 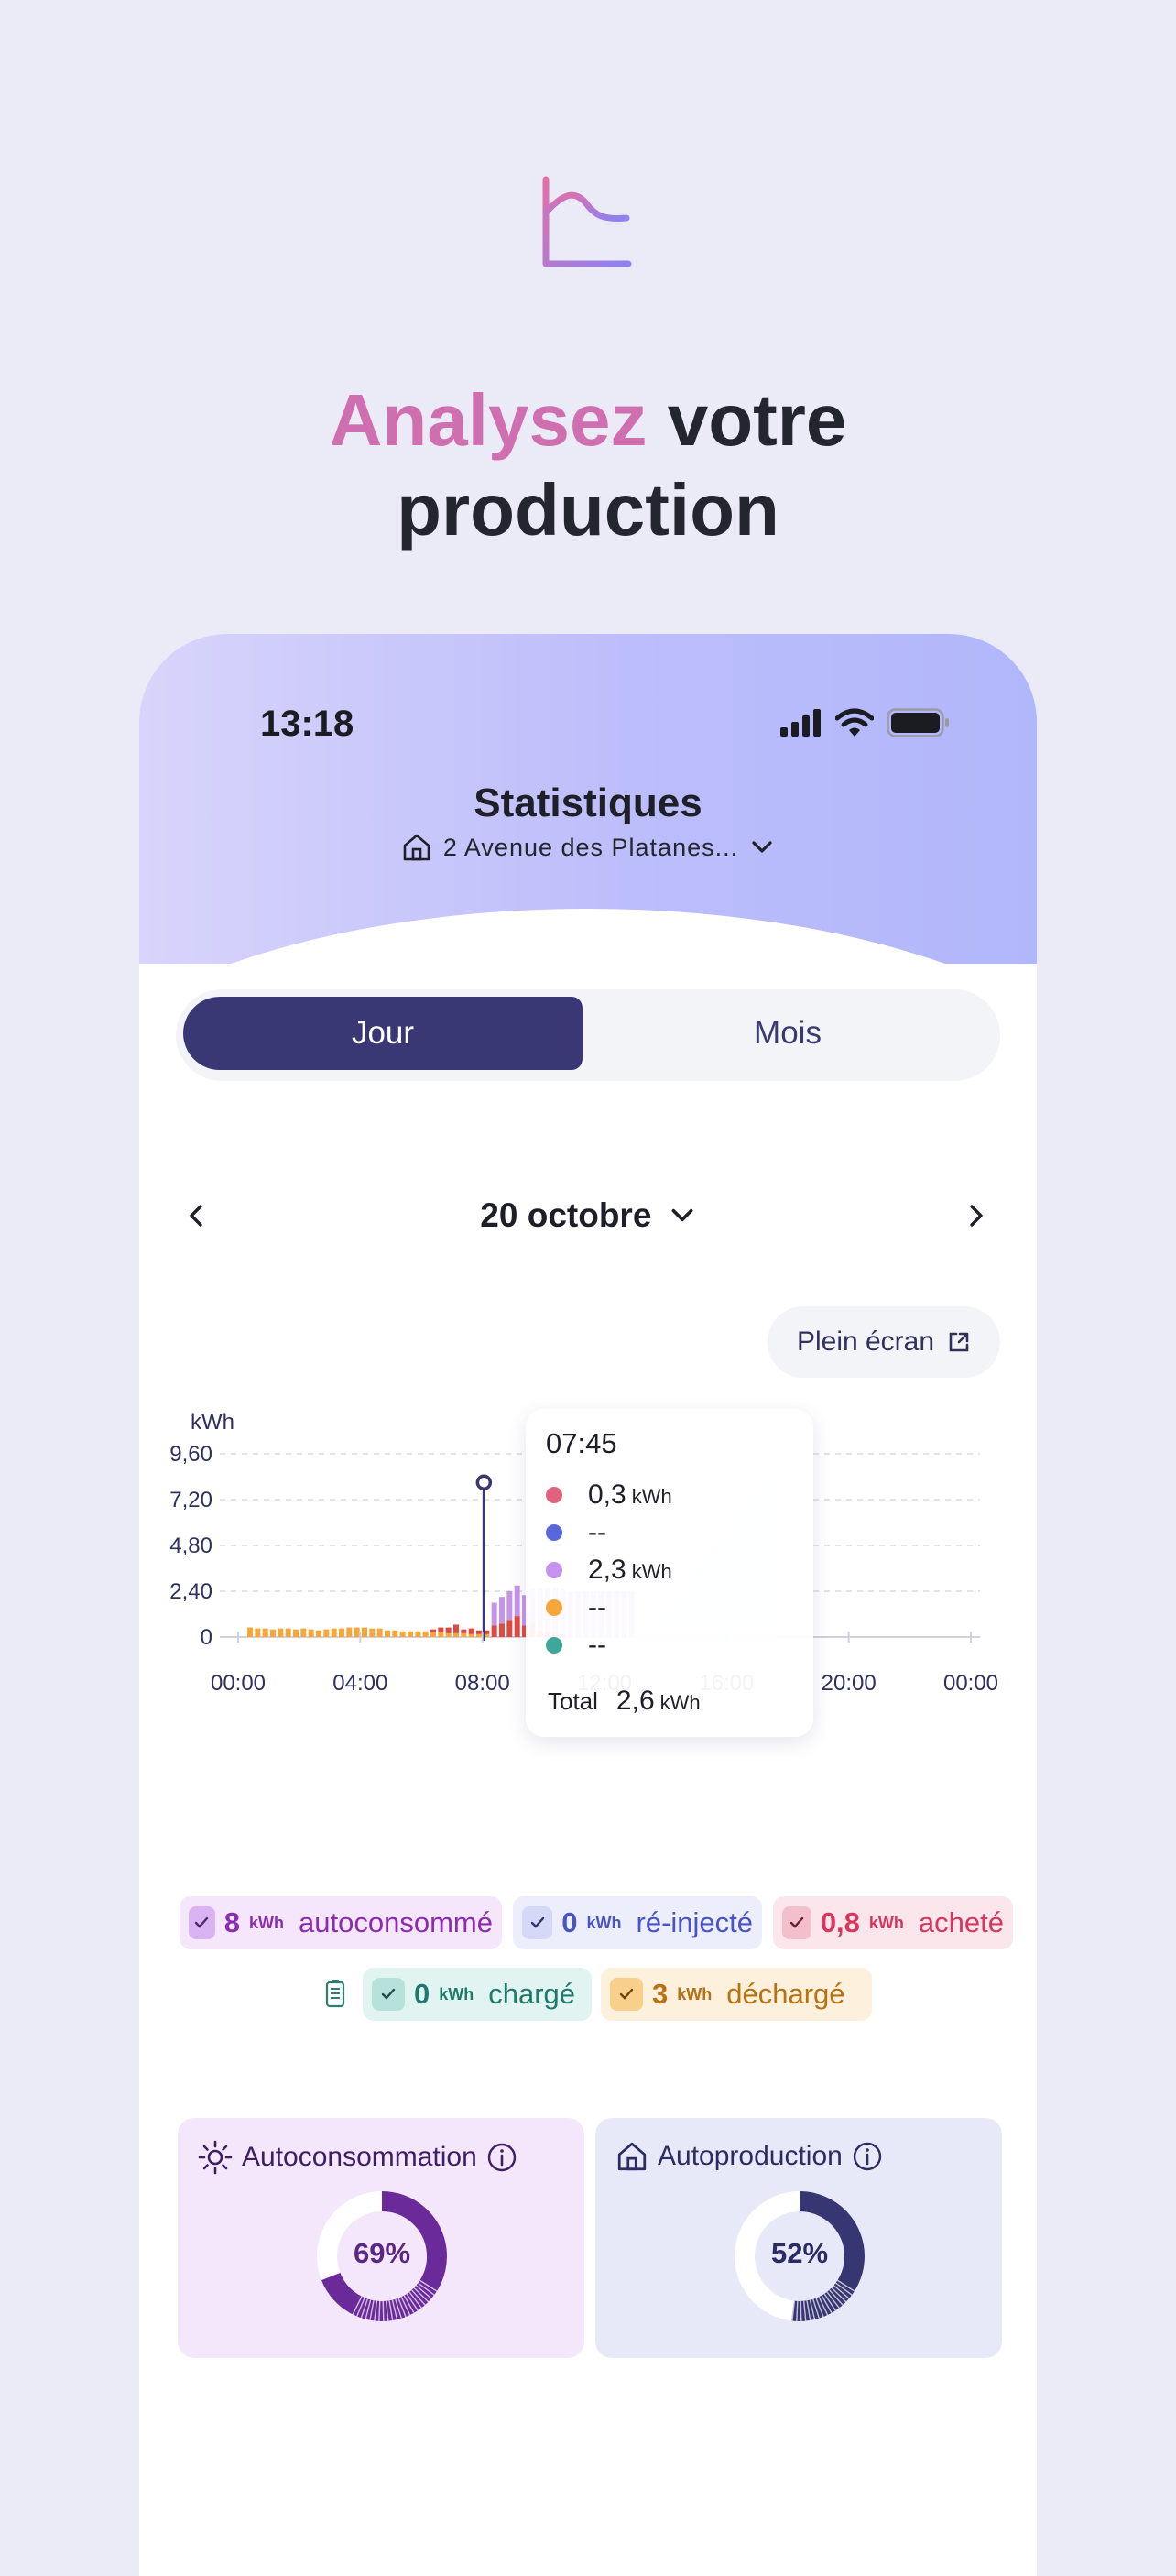 I want to click on legend-label: chargé, so click(x=532, y=1994).